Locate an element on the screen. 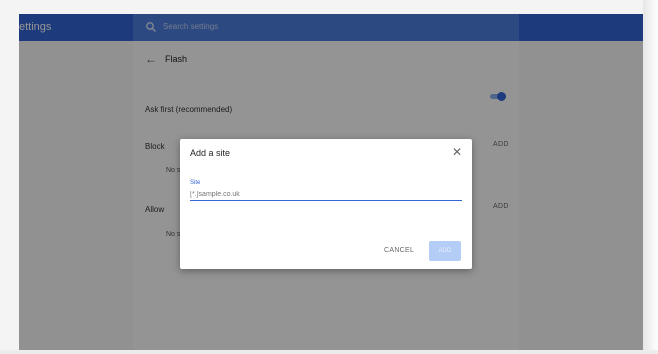  site-field-label: Site is located at coordinates (195, 183).